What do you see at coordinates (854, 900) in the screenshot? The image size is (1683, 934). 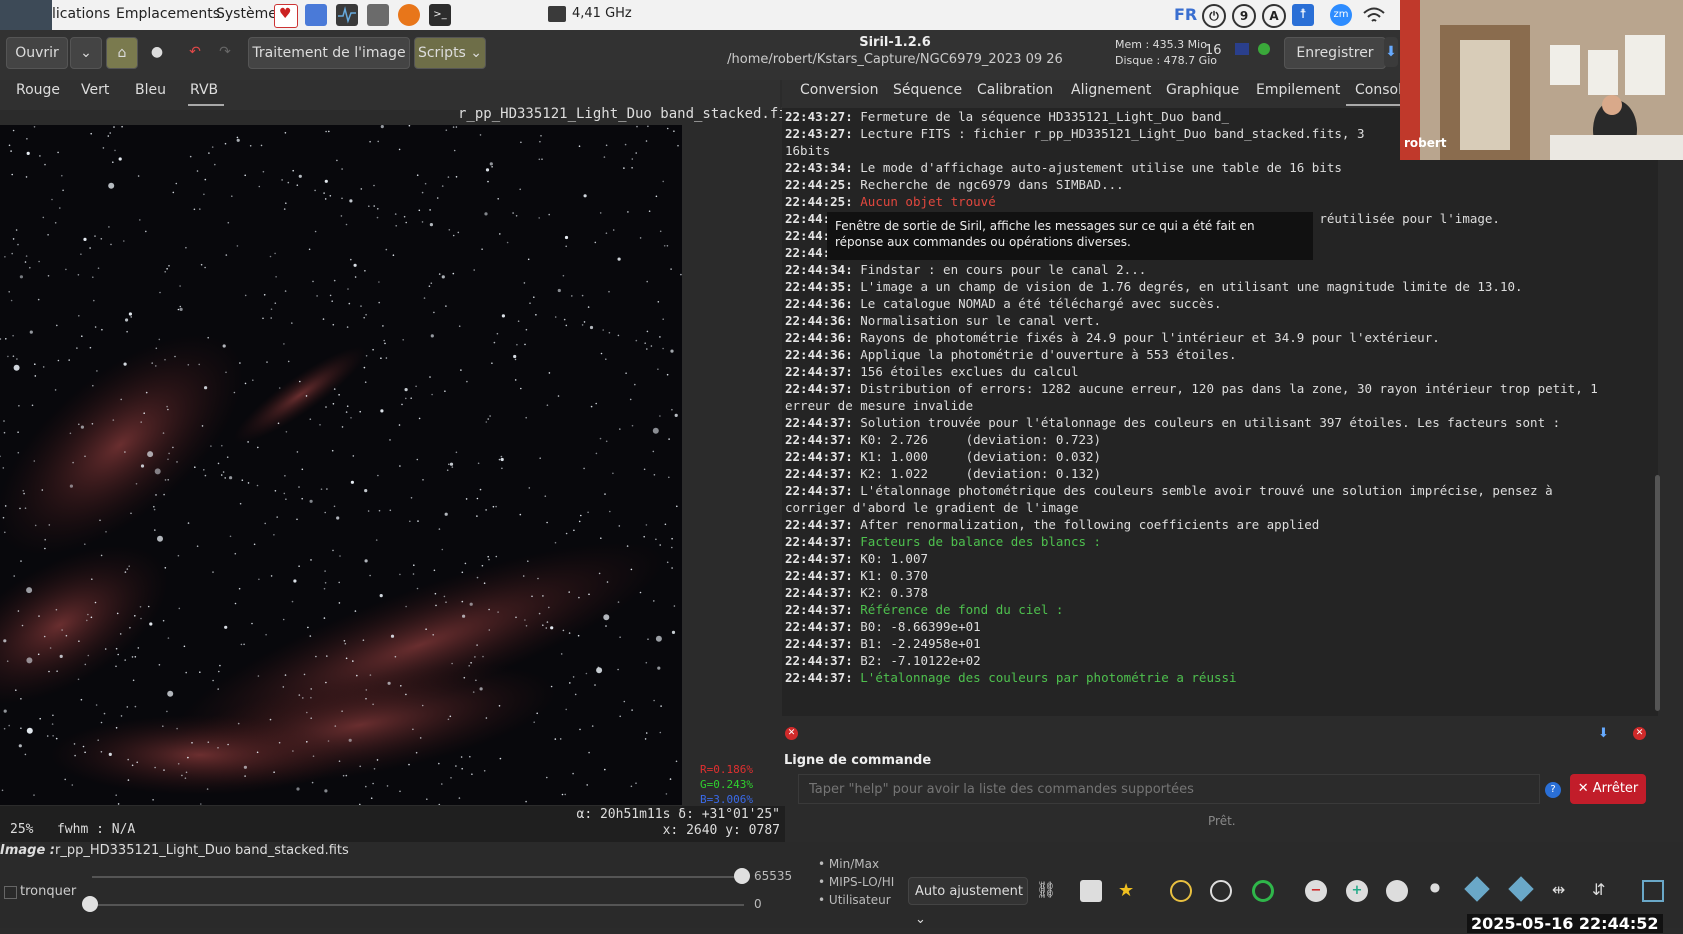 I see `mode-user: • Utilisateur` at bounding box center [854, 900].